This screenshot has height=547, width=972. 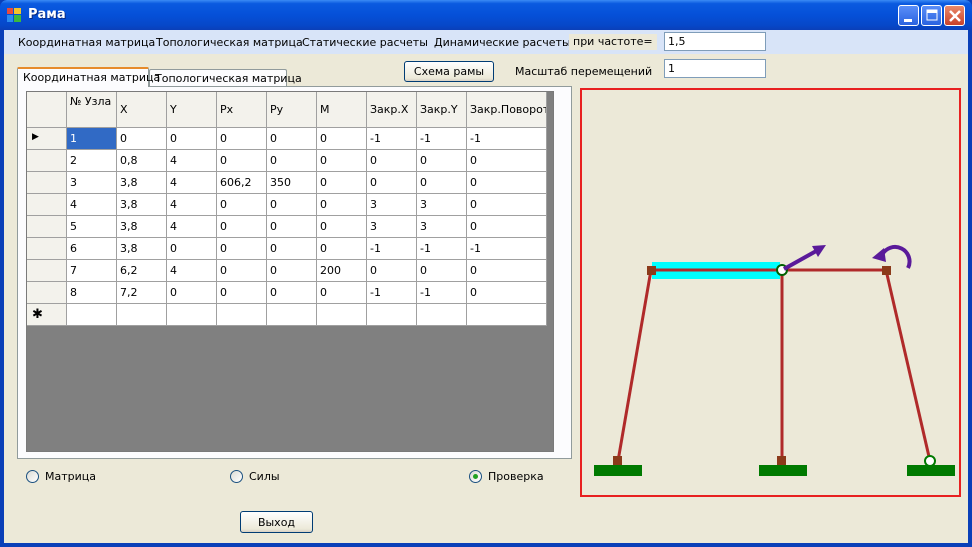 What do you see at coordinates (715, 41) in the screenshot?
I see `frequency-input` at bounding box center [715, 41].